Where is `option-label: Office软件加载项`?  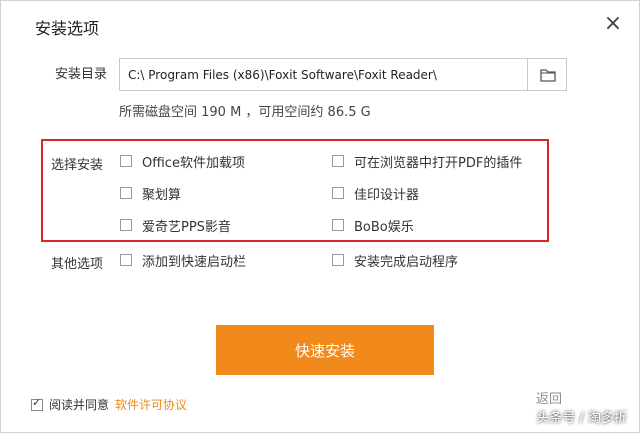
option-label: Office软件加载项 is located at coordinates (193, 163).